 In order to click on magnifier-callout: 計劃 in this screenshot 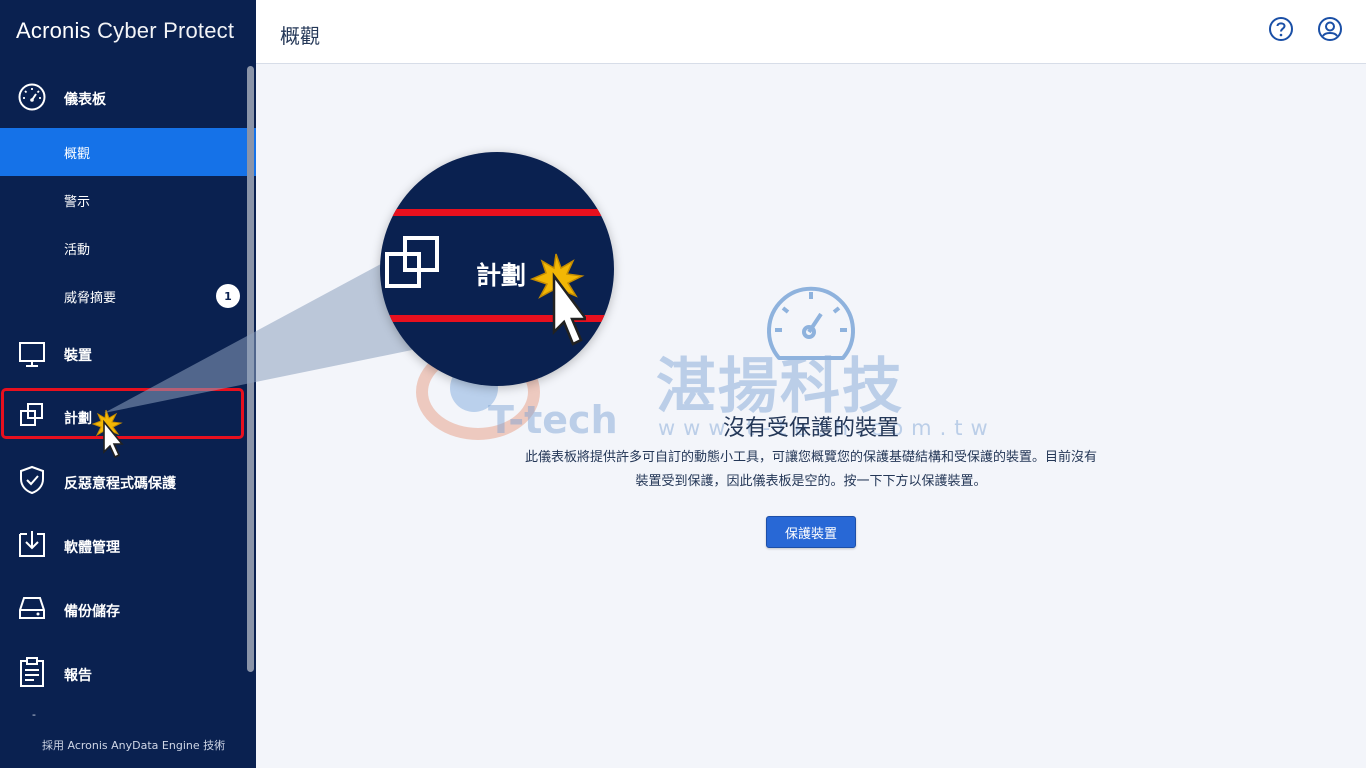, I will do `click(497, 269)`.